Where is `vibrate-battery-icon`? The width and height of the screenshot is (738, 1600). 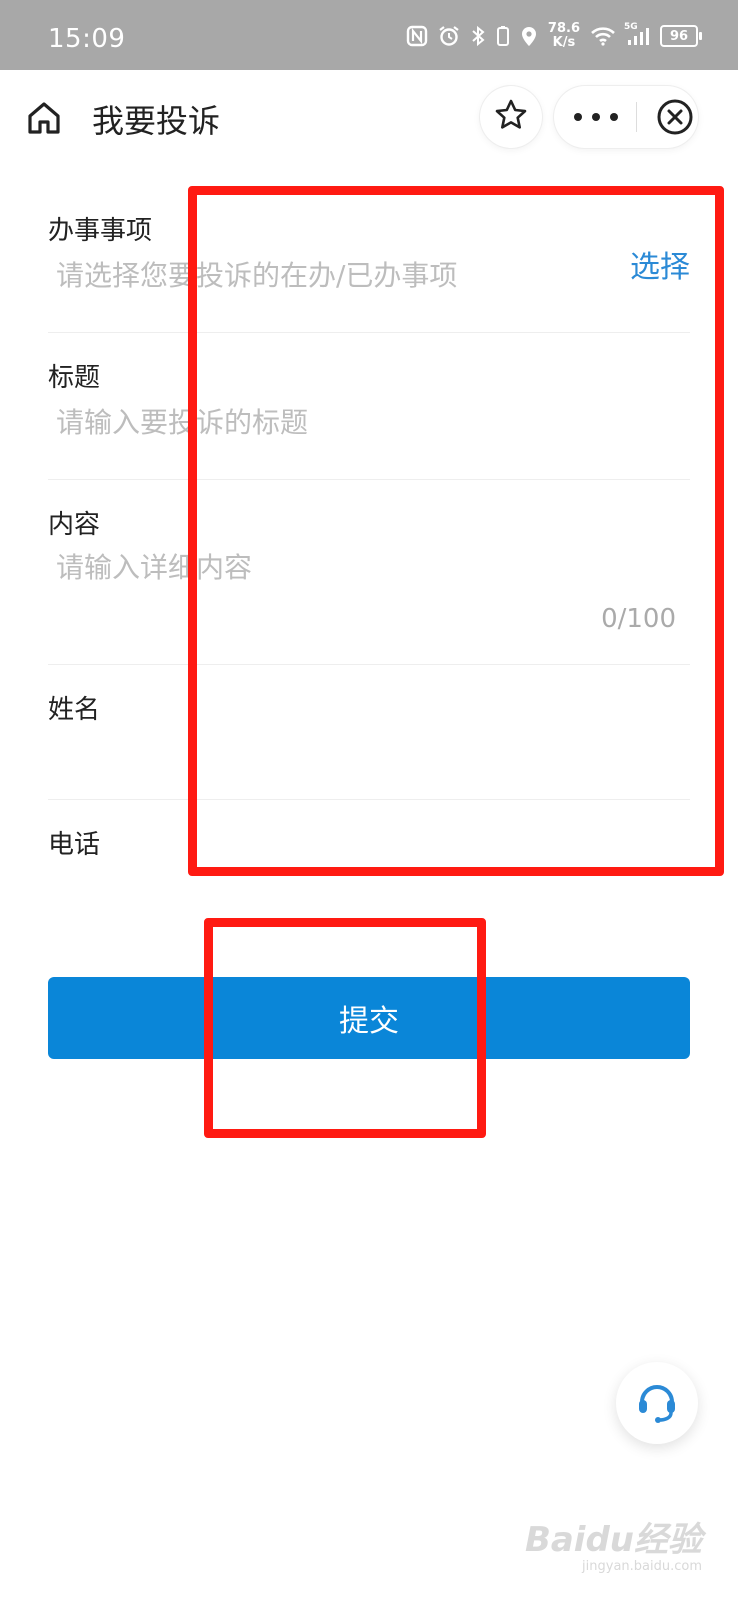 vibrate-battery-icon is located at coordinates (503, 36).